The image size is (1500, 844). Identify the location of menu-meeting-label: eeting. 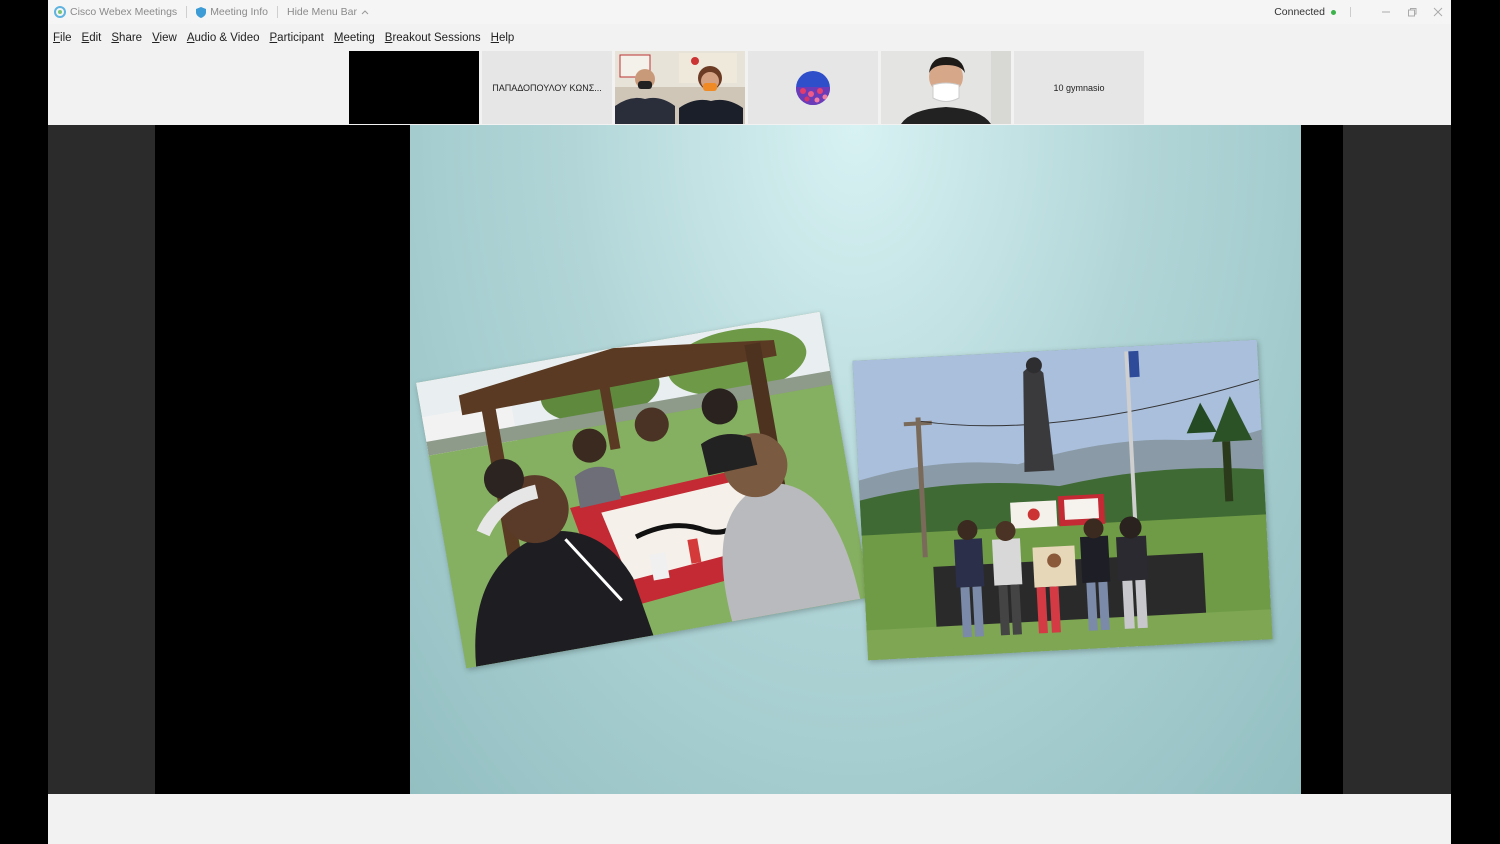
(359, 38).